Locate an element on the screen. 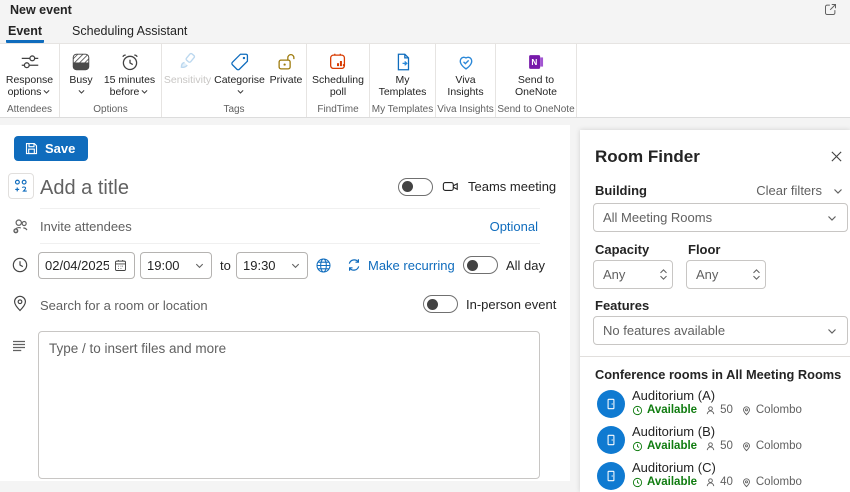  room-location-input is located at coordinates (205, 305).